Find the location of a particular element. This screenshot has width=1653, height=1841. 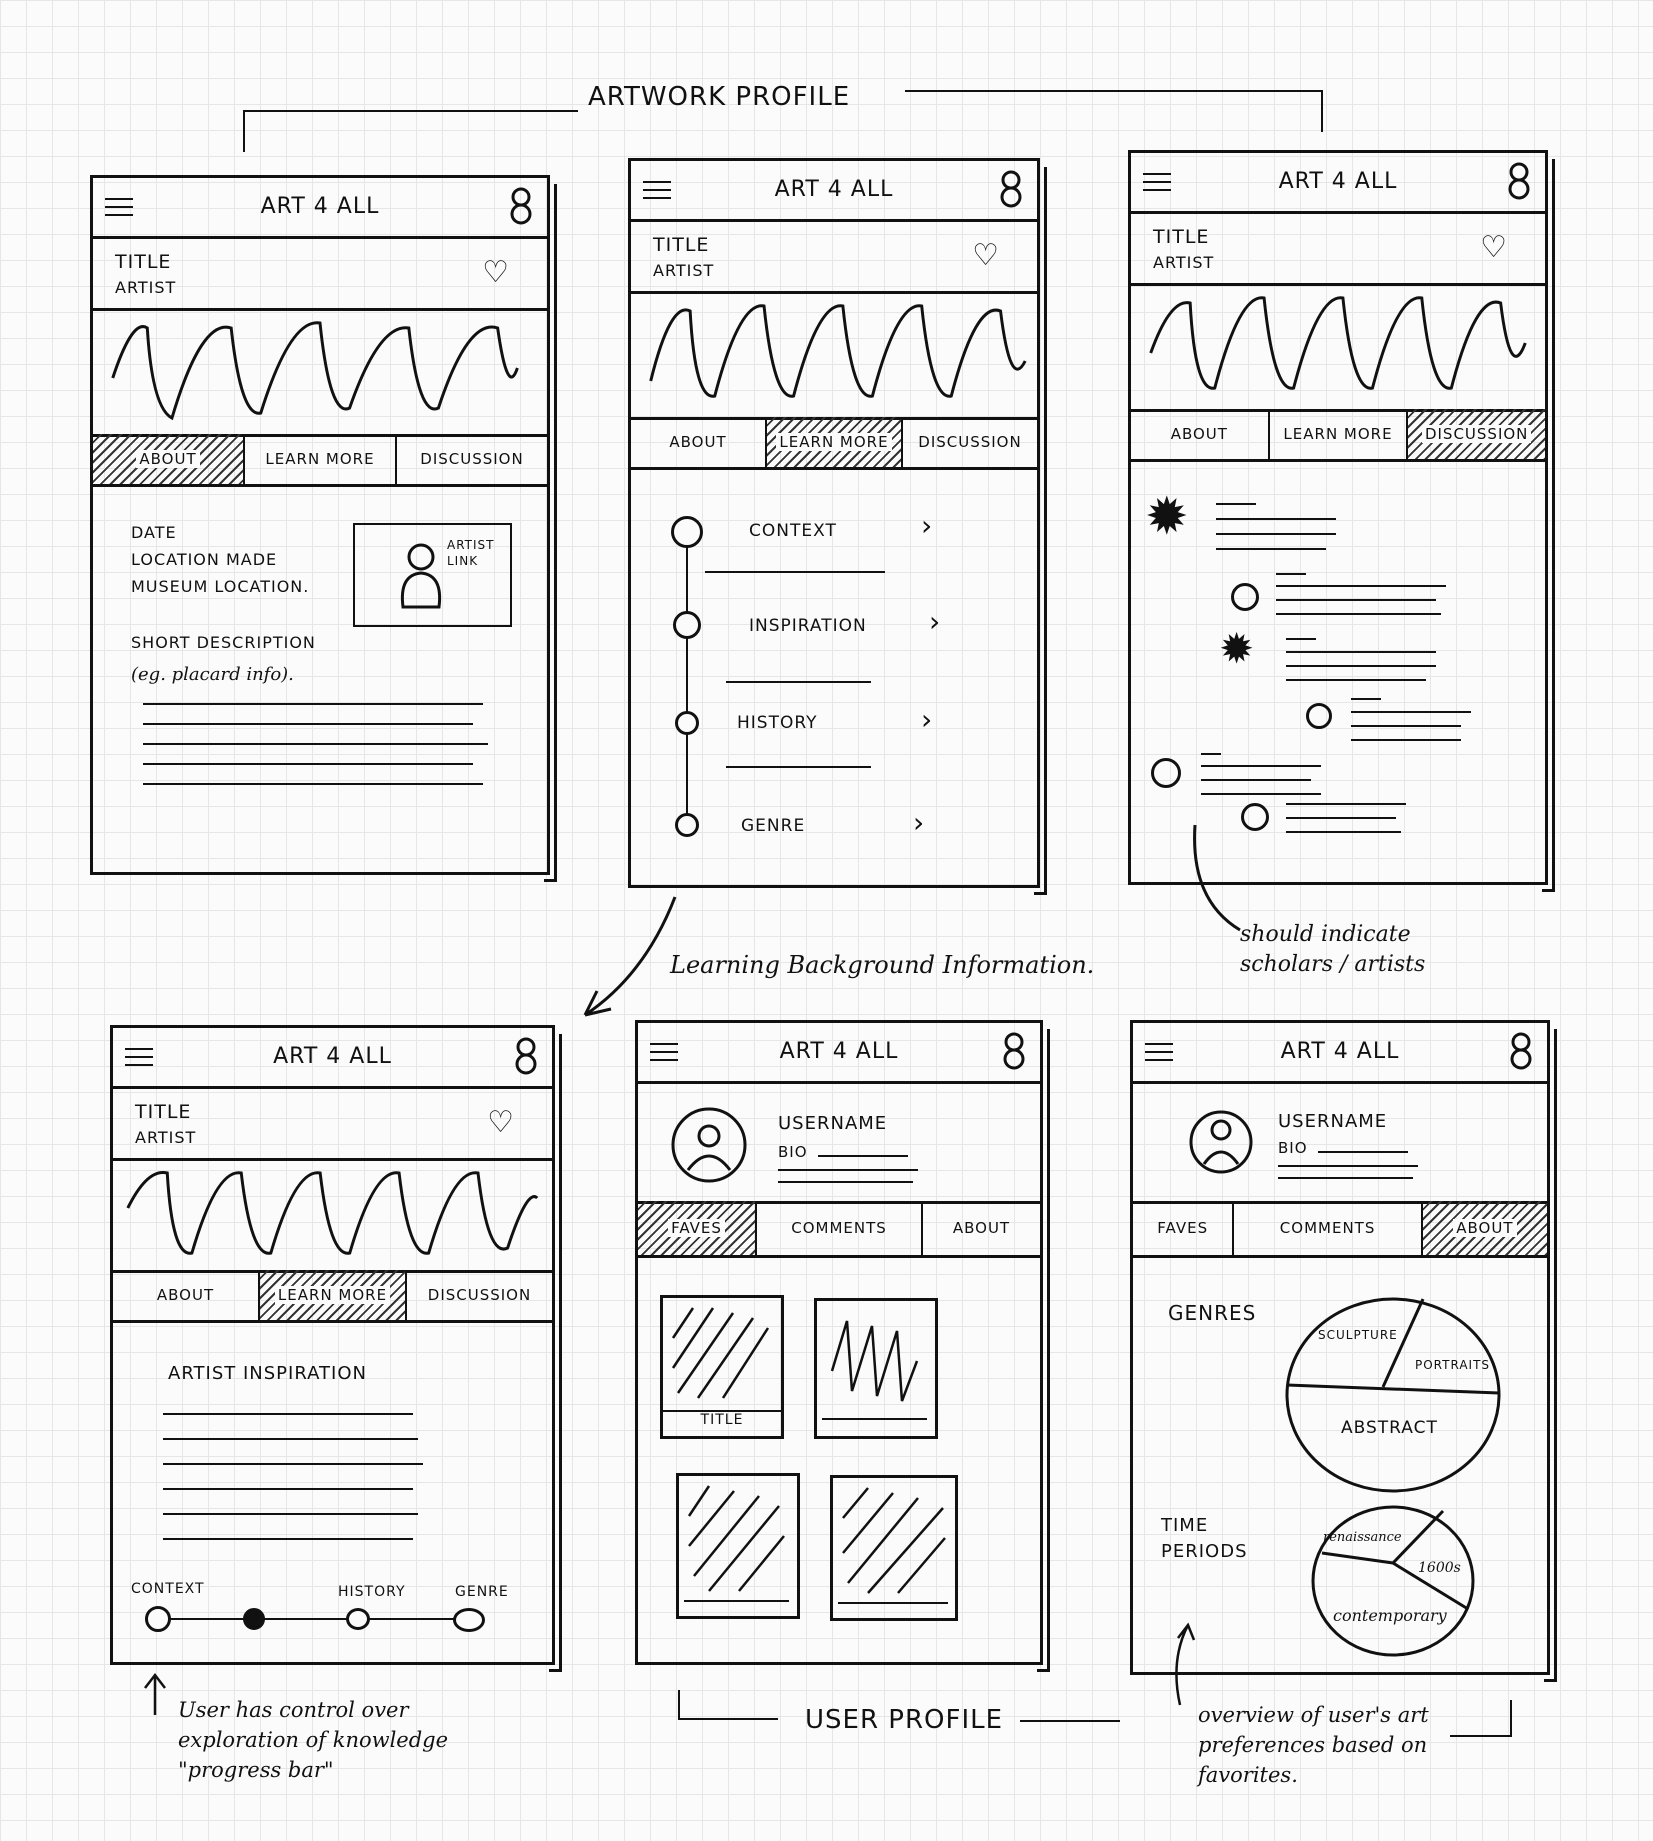

artwork-tabs: ABOUT LEARN MORE DISCUSSION is located at coordinates (834, 443).